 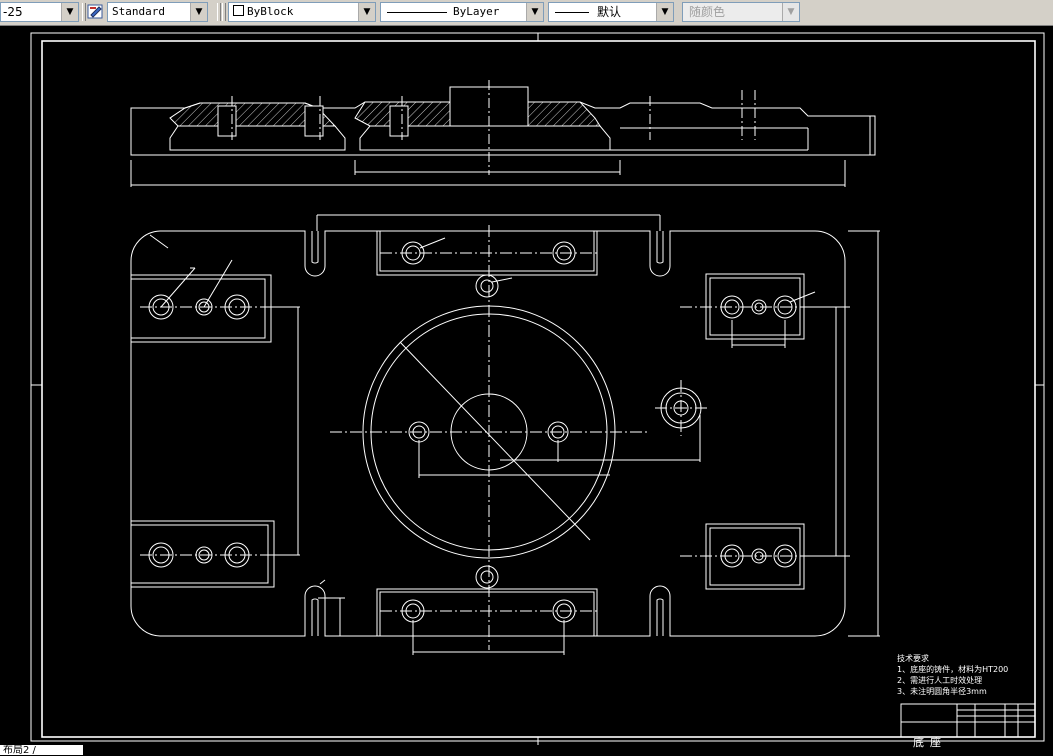 I want to click on tech-requirement-item: 1、底座的铸件，材料为HT200, so click(x=953, y=669).